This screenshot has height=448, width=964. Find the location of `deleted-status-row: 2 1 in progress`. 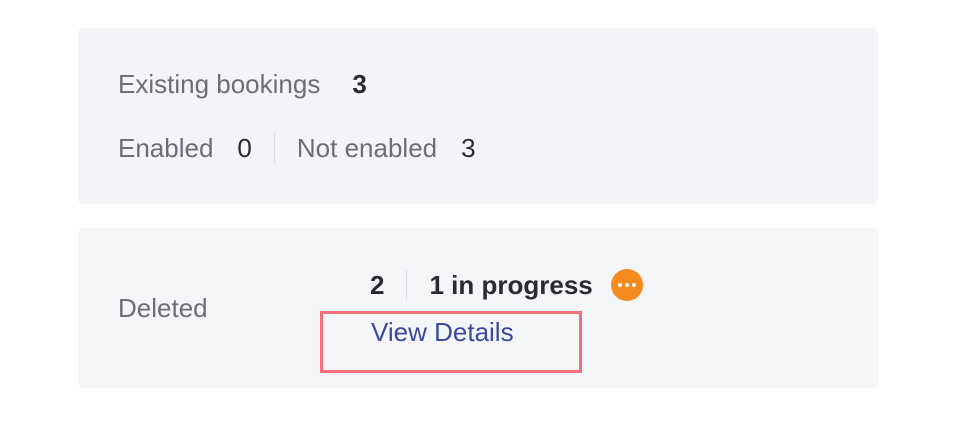

deleted-status-row: 2 1 in progress is located at coordinates (506, 285).